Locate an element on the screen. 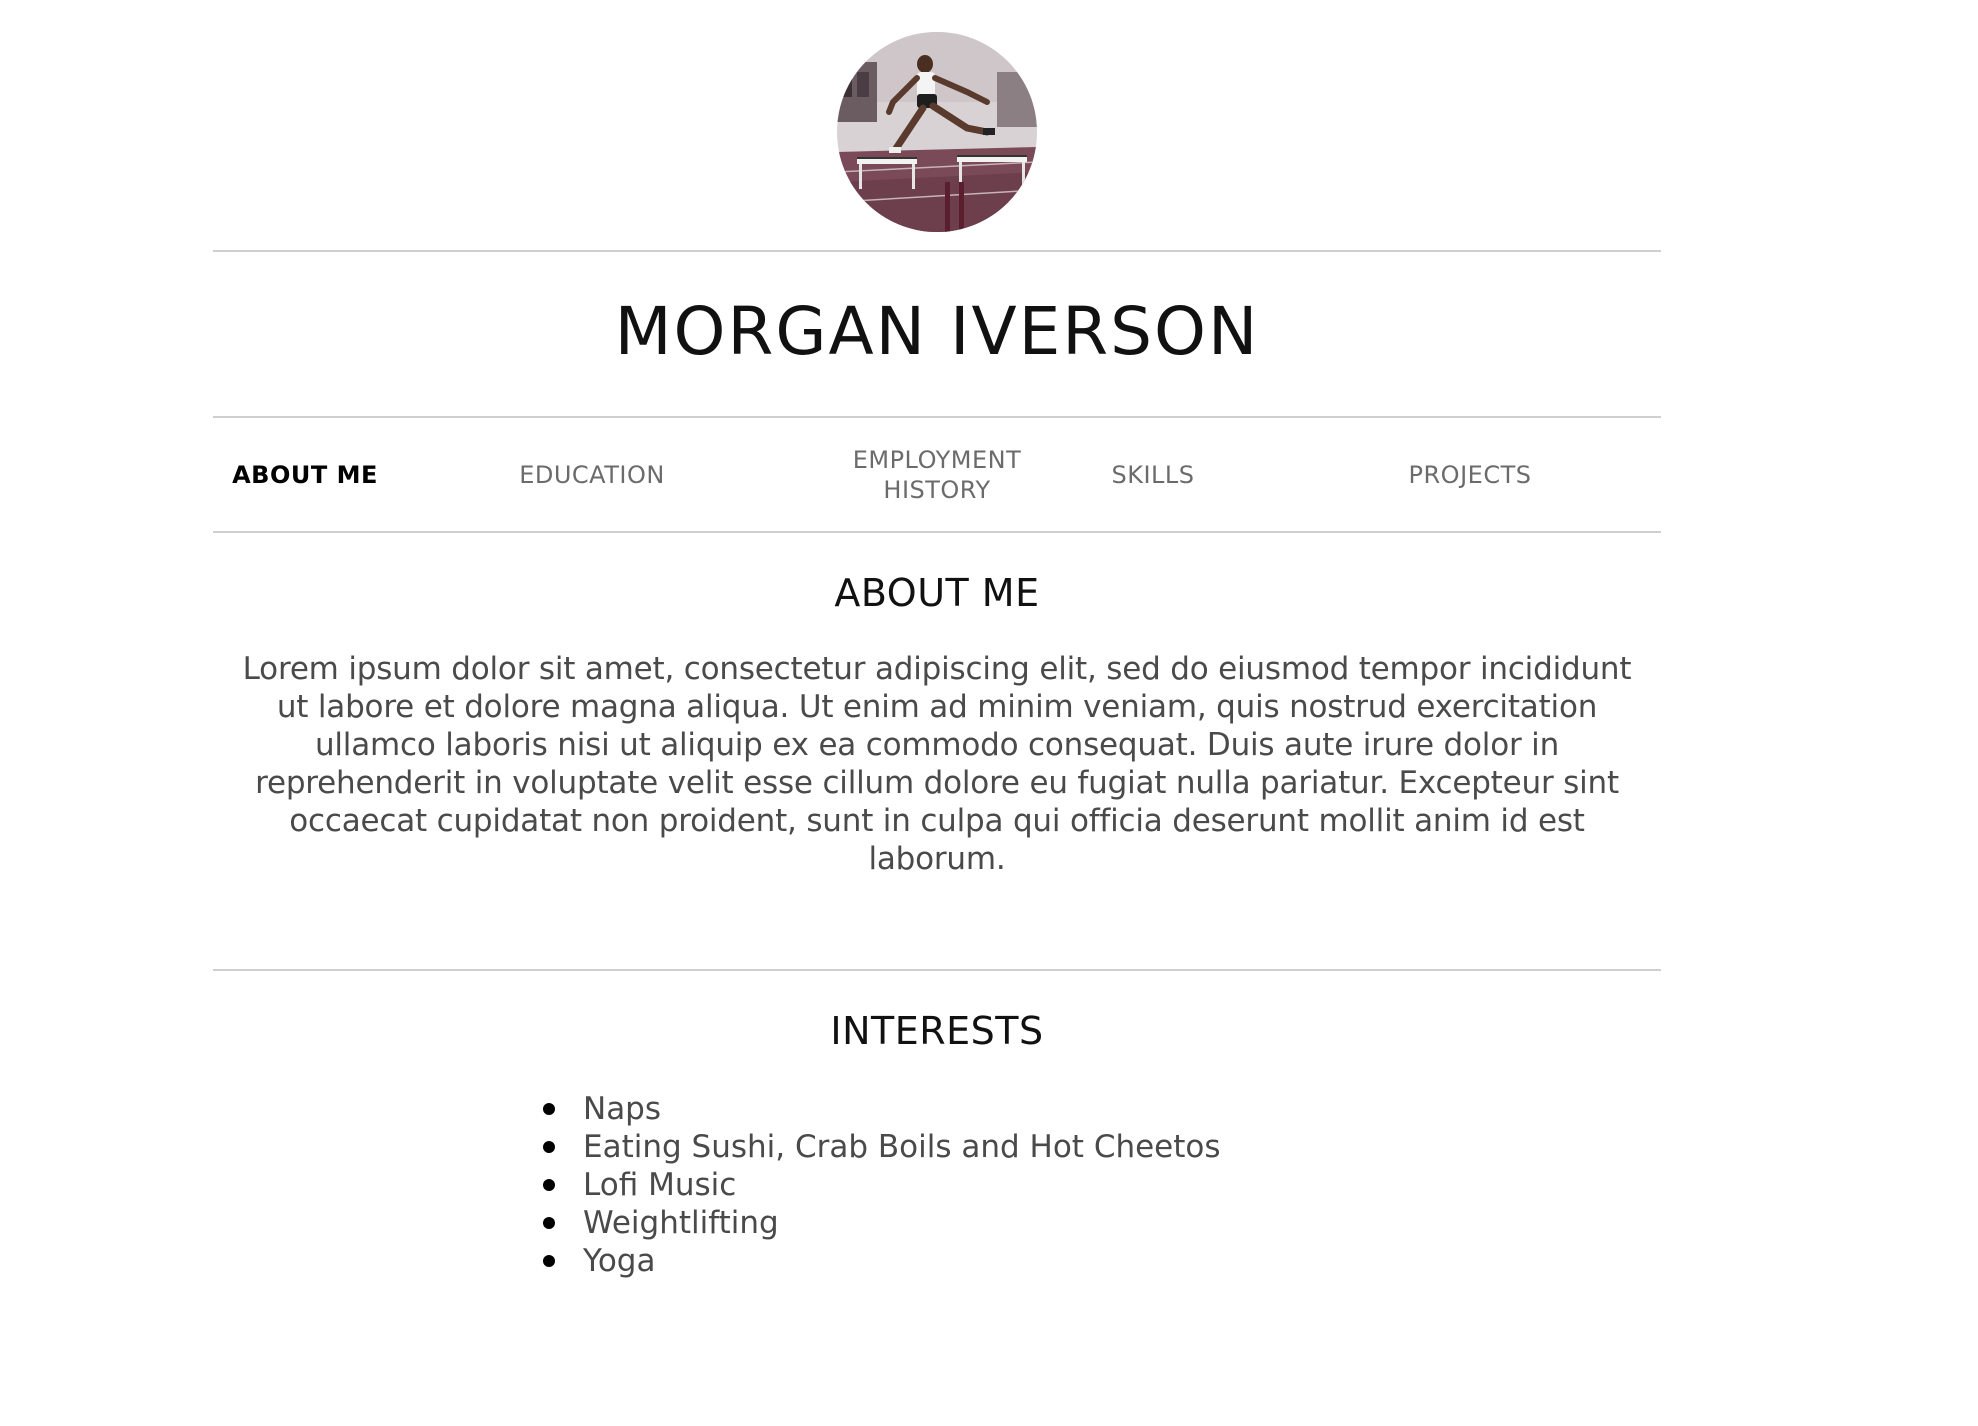 The height and width of the screenshot is (1426, 1978). page-title: MORGAN IVERSON is located at coordinates (937, 331).